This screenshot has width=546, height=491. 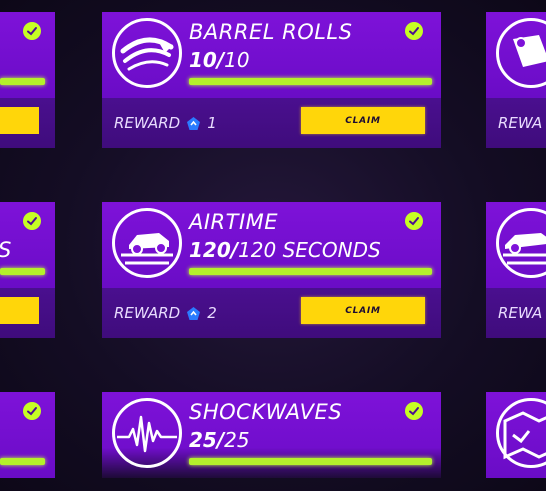 What do you see at coordinates (521, 243) in the screenshot?
I see `car-icon` at bounding box center [521, 243].